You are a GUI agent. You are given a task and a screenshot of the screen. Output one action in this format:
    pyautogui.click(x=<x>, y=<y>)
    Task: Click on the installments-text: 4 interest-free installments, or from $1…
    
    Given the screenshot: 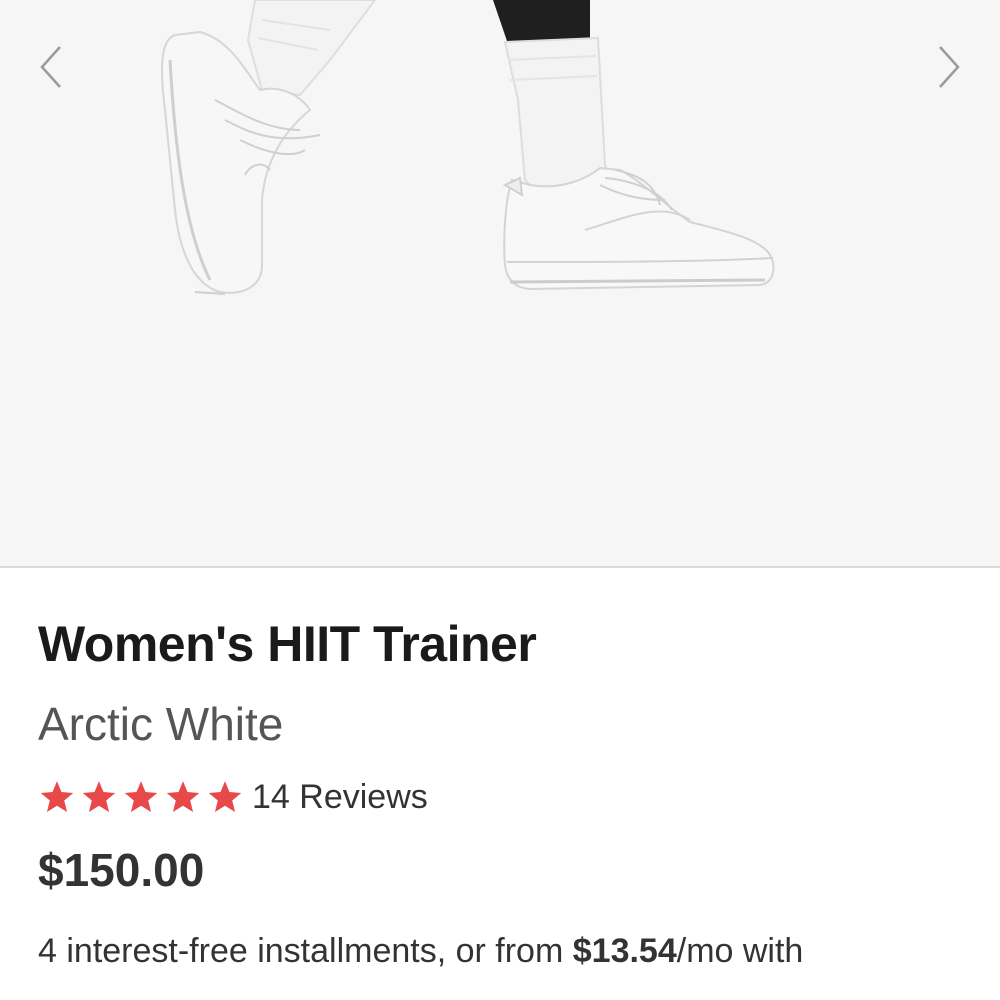 What is the action you would take?
    pyautogui.click(x=508, y=951)
    